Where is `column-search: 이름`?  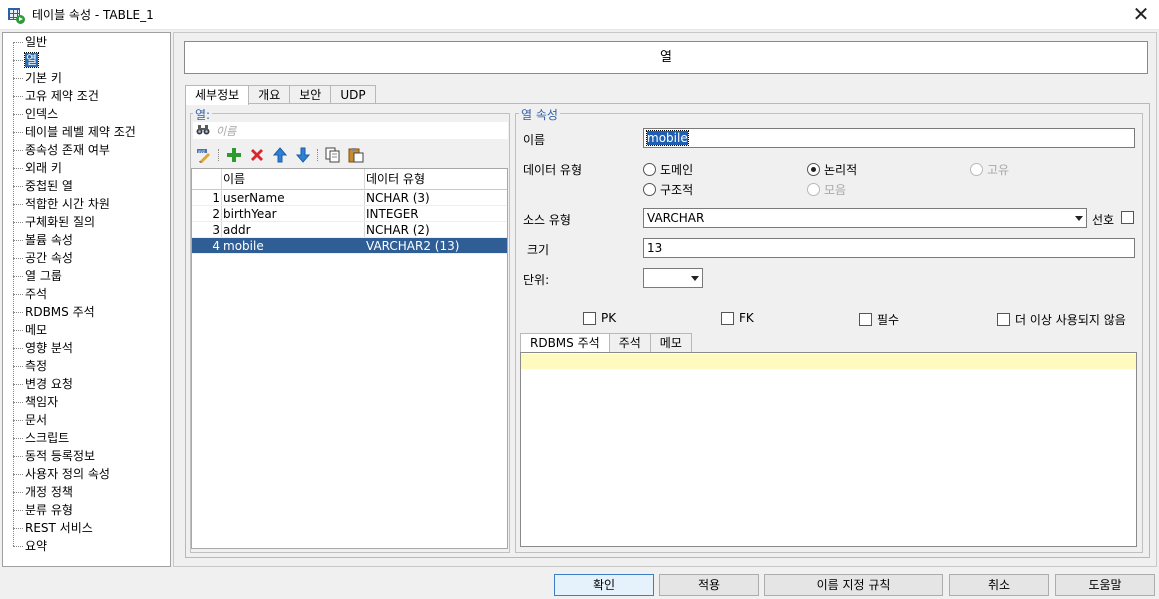
column-search: 이름 is located at coordinates (350, 130).